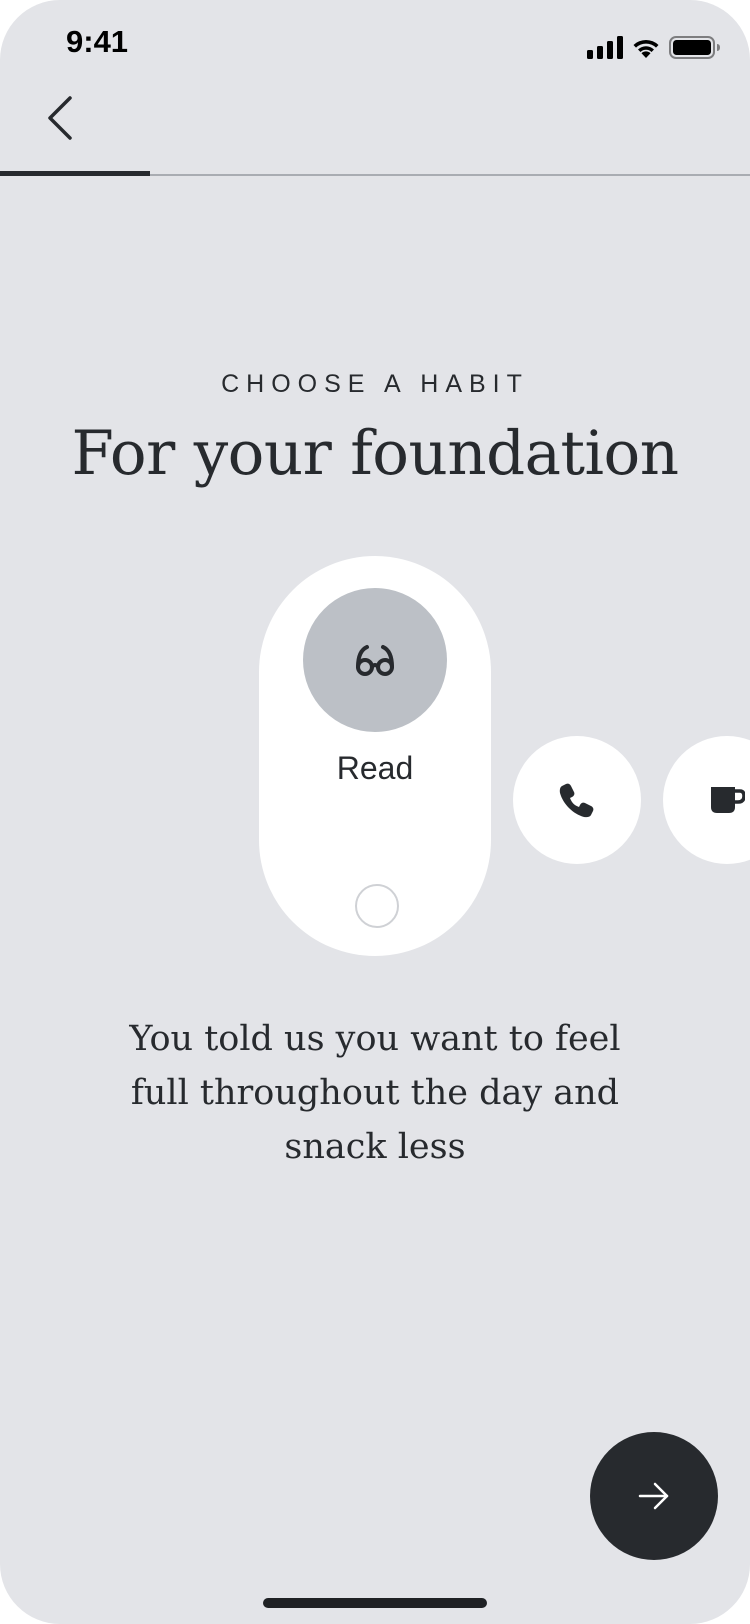  Describe the element at coordinates (706, 800) in the screenshot. I see `habit-option-coffee` at that location.